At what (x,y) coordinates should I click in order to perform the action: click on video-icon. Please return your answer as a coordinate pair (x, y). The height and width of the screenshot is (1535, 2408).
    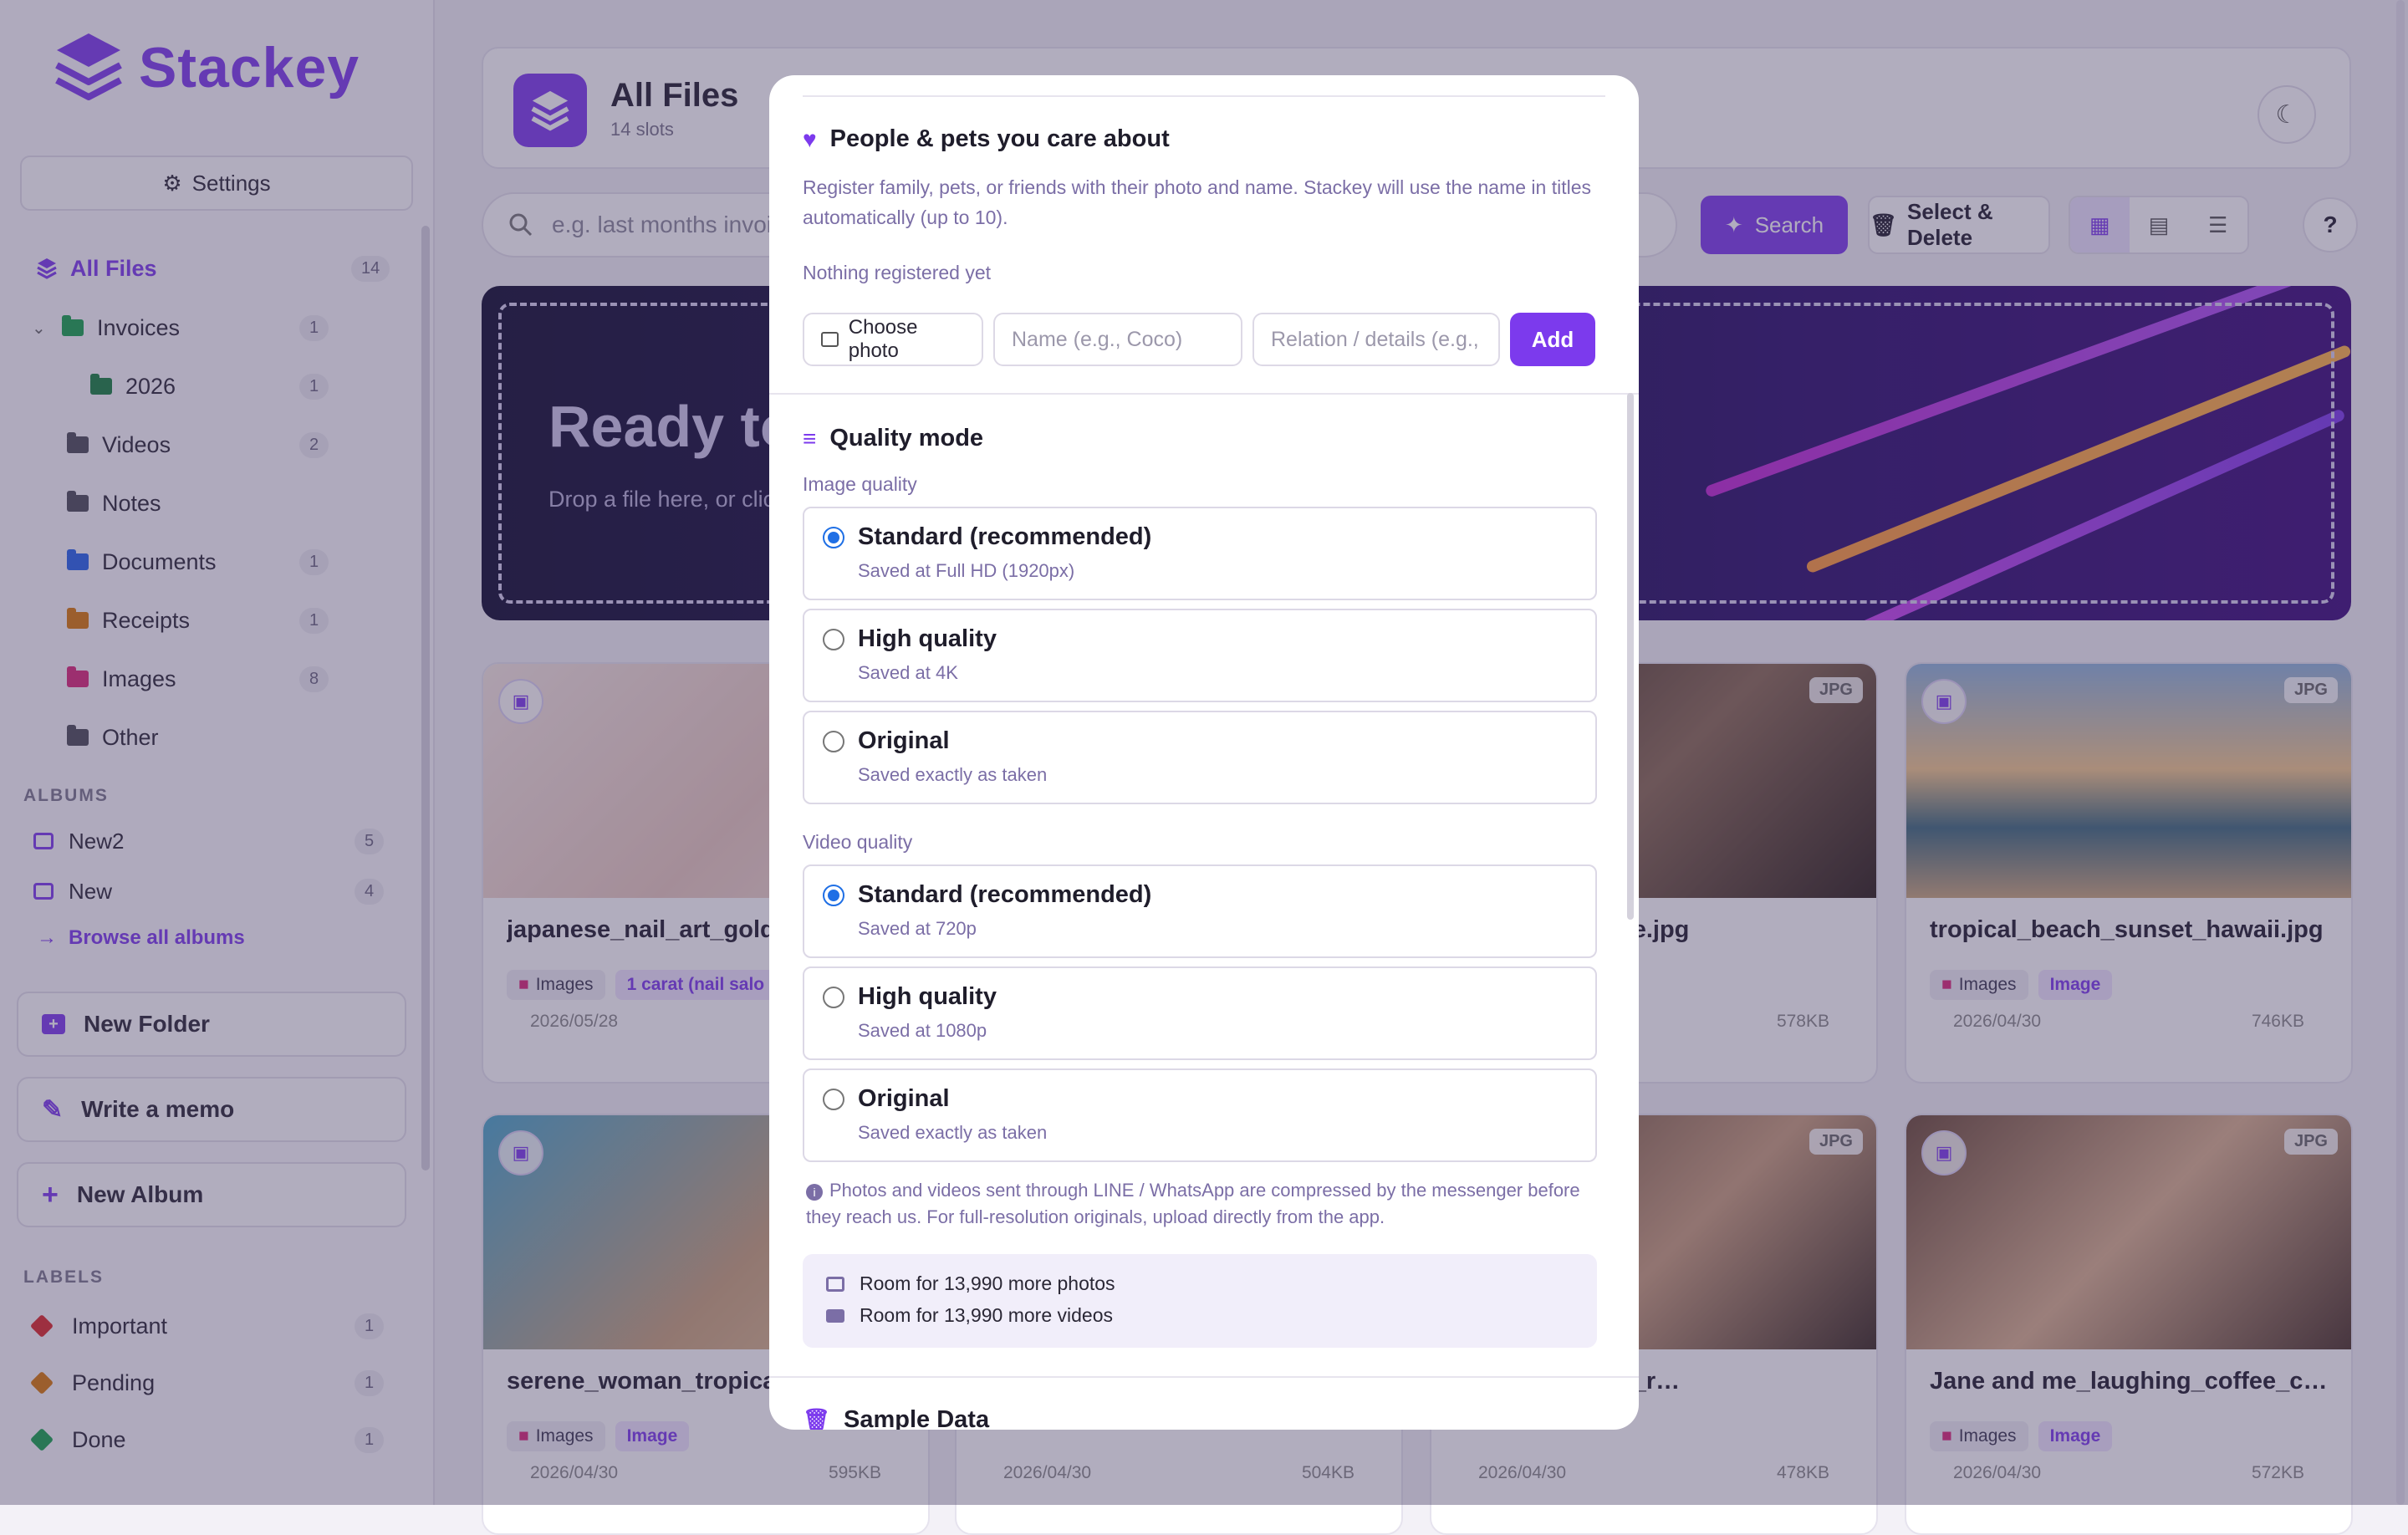
    Looking at the image, I should click on (835, 1315).